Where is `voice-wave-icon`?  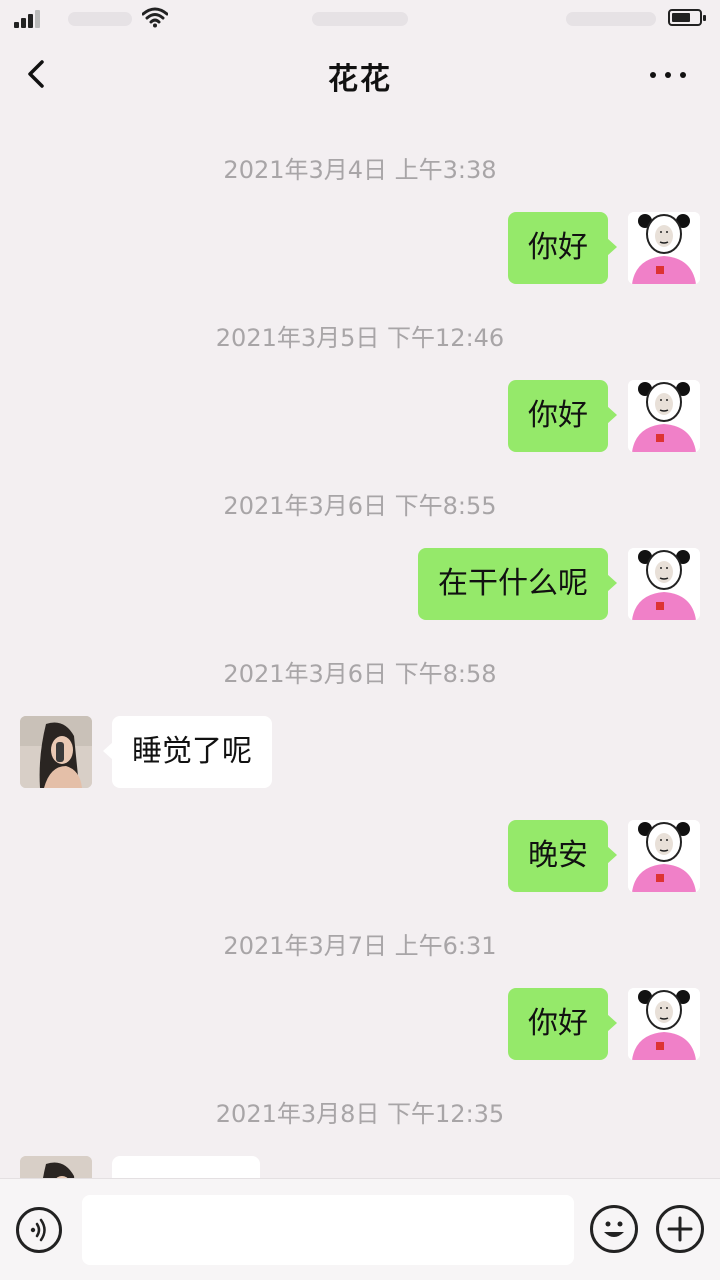
voice-wave-icon is located at coordinates (38, 1230).